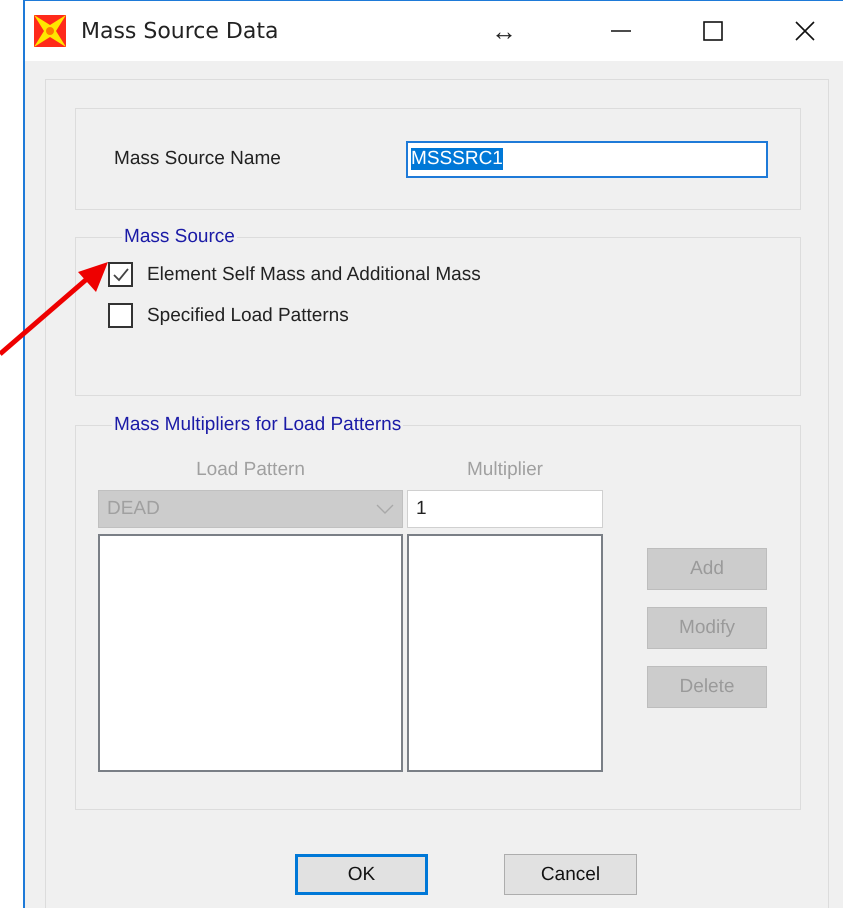 The image size is (843, 908). I want to click on minimize-icon, so click(621, 31).